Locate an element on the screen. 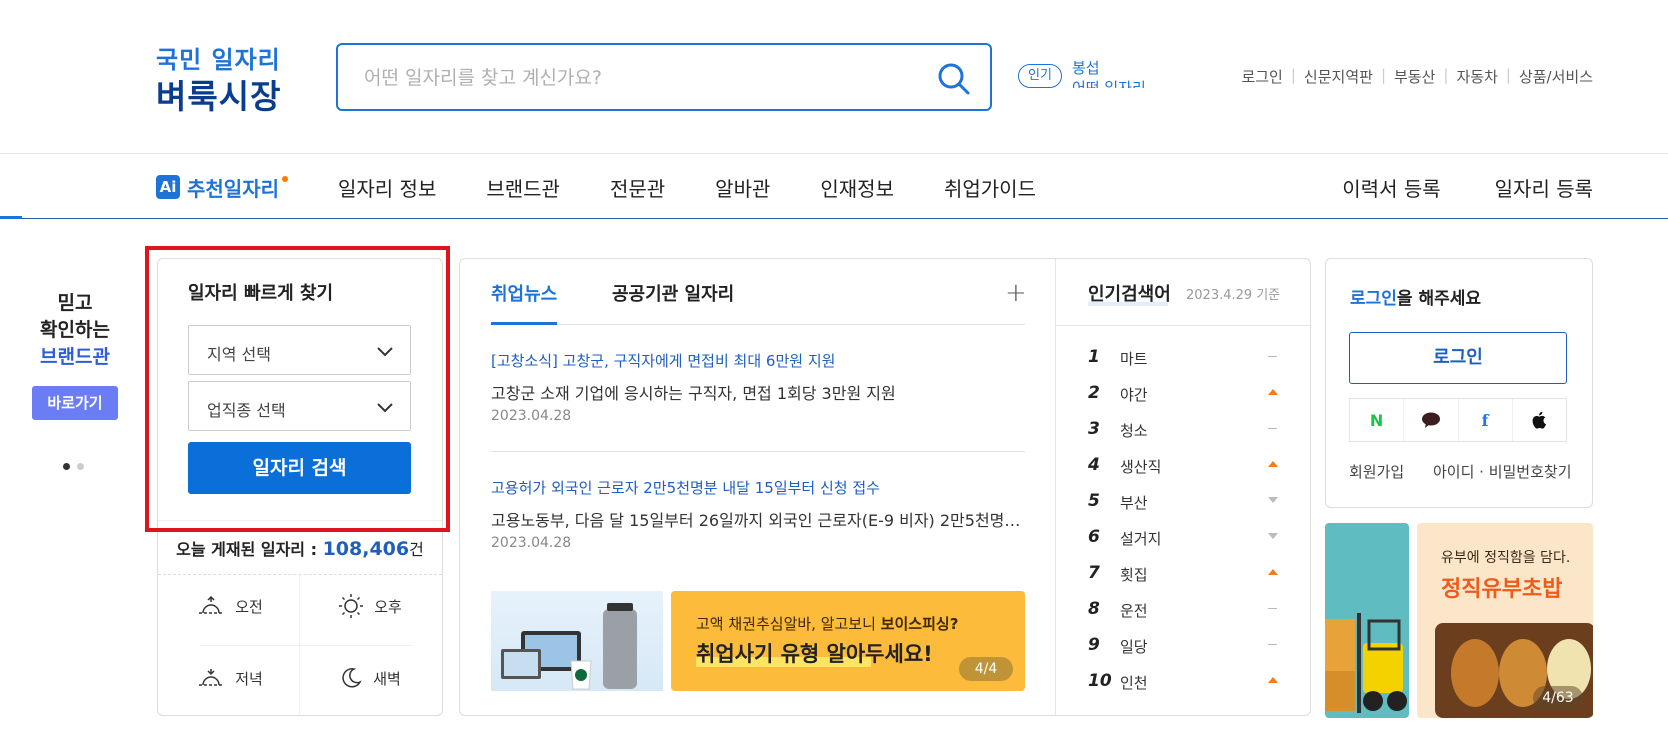 The width and height of the screenshot is (1668, 740). popular-keyword-roll: 봉섭 어떤 일자리 is located at coordinates (1112, 73).